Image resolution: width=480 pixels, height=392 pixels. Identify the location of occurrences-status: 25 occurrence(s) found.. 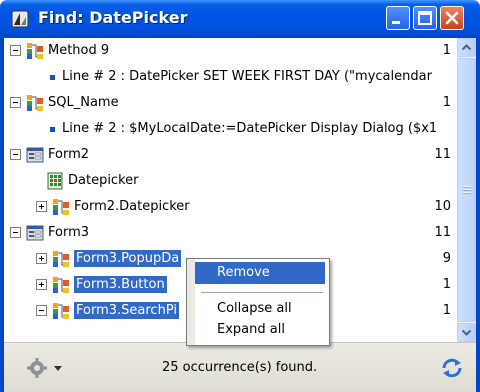
(240, 367).